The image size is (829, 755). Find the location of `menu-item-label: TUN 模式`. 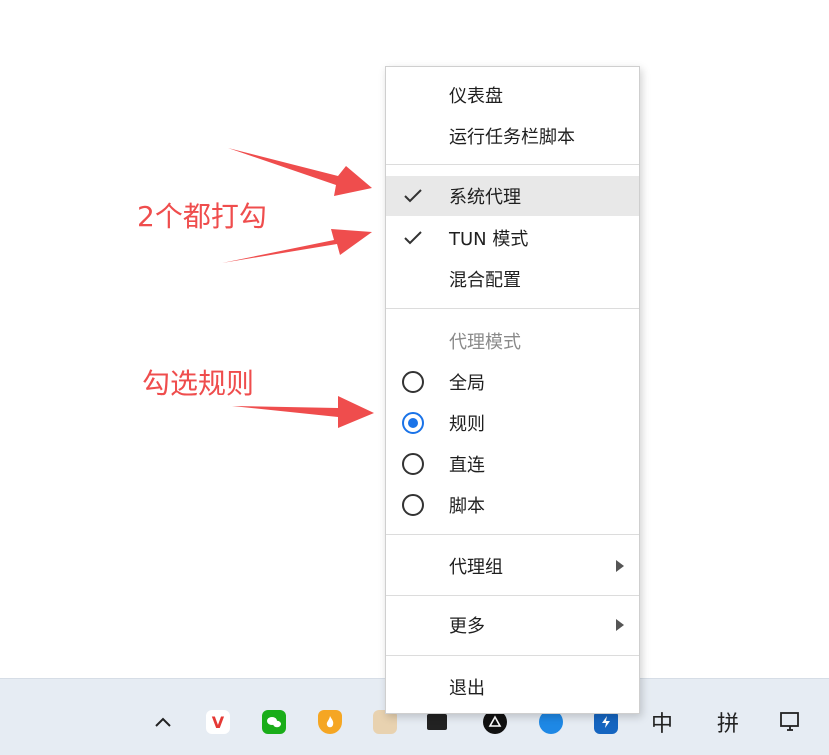

menu-item-label: TUN 模式 is located at coordinates (489, 239).